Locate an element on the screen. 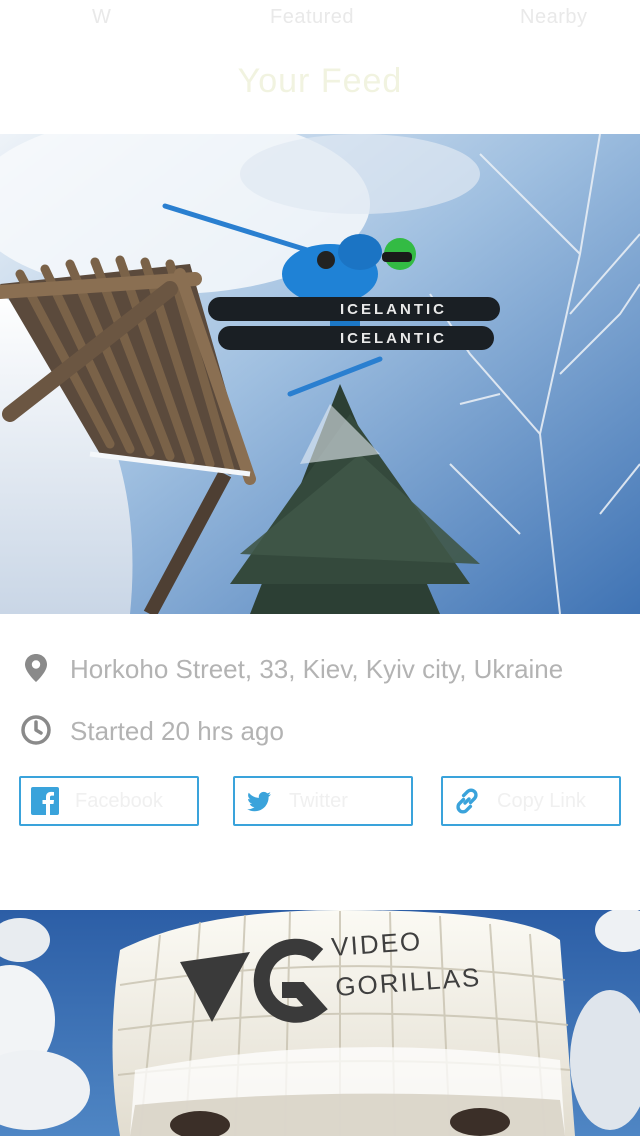  tab-nearby: Nearby is located at coordinates (553, 17).